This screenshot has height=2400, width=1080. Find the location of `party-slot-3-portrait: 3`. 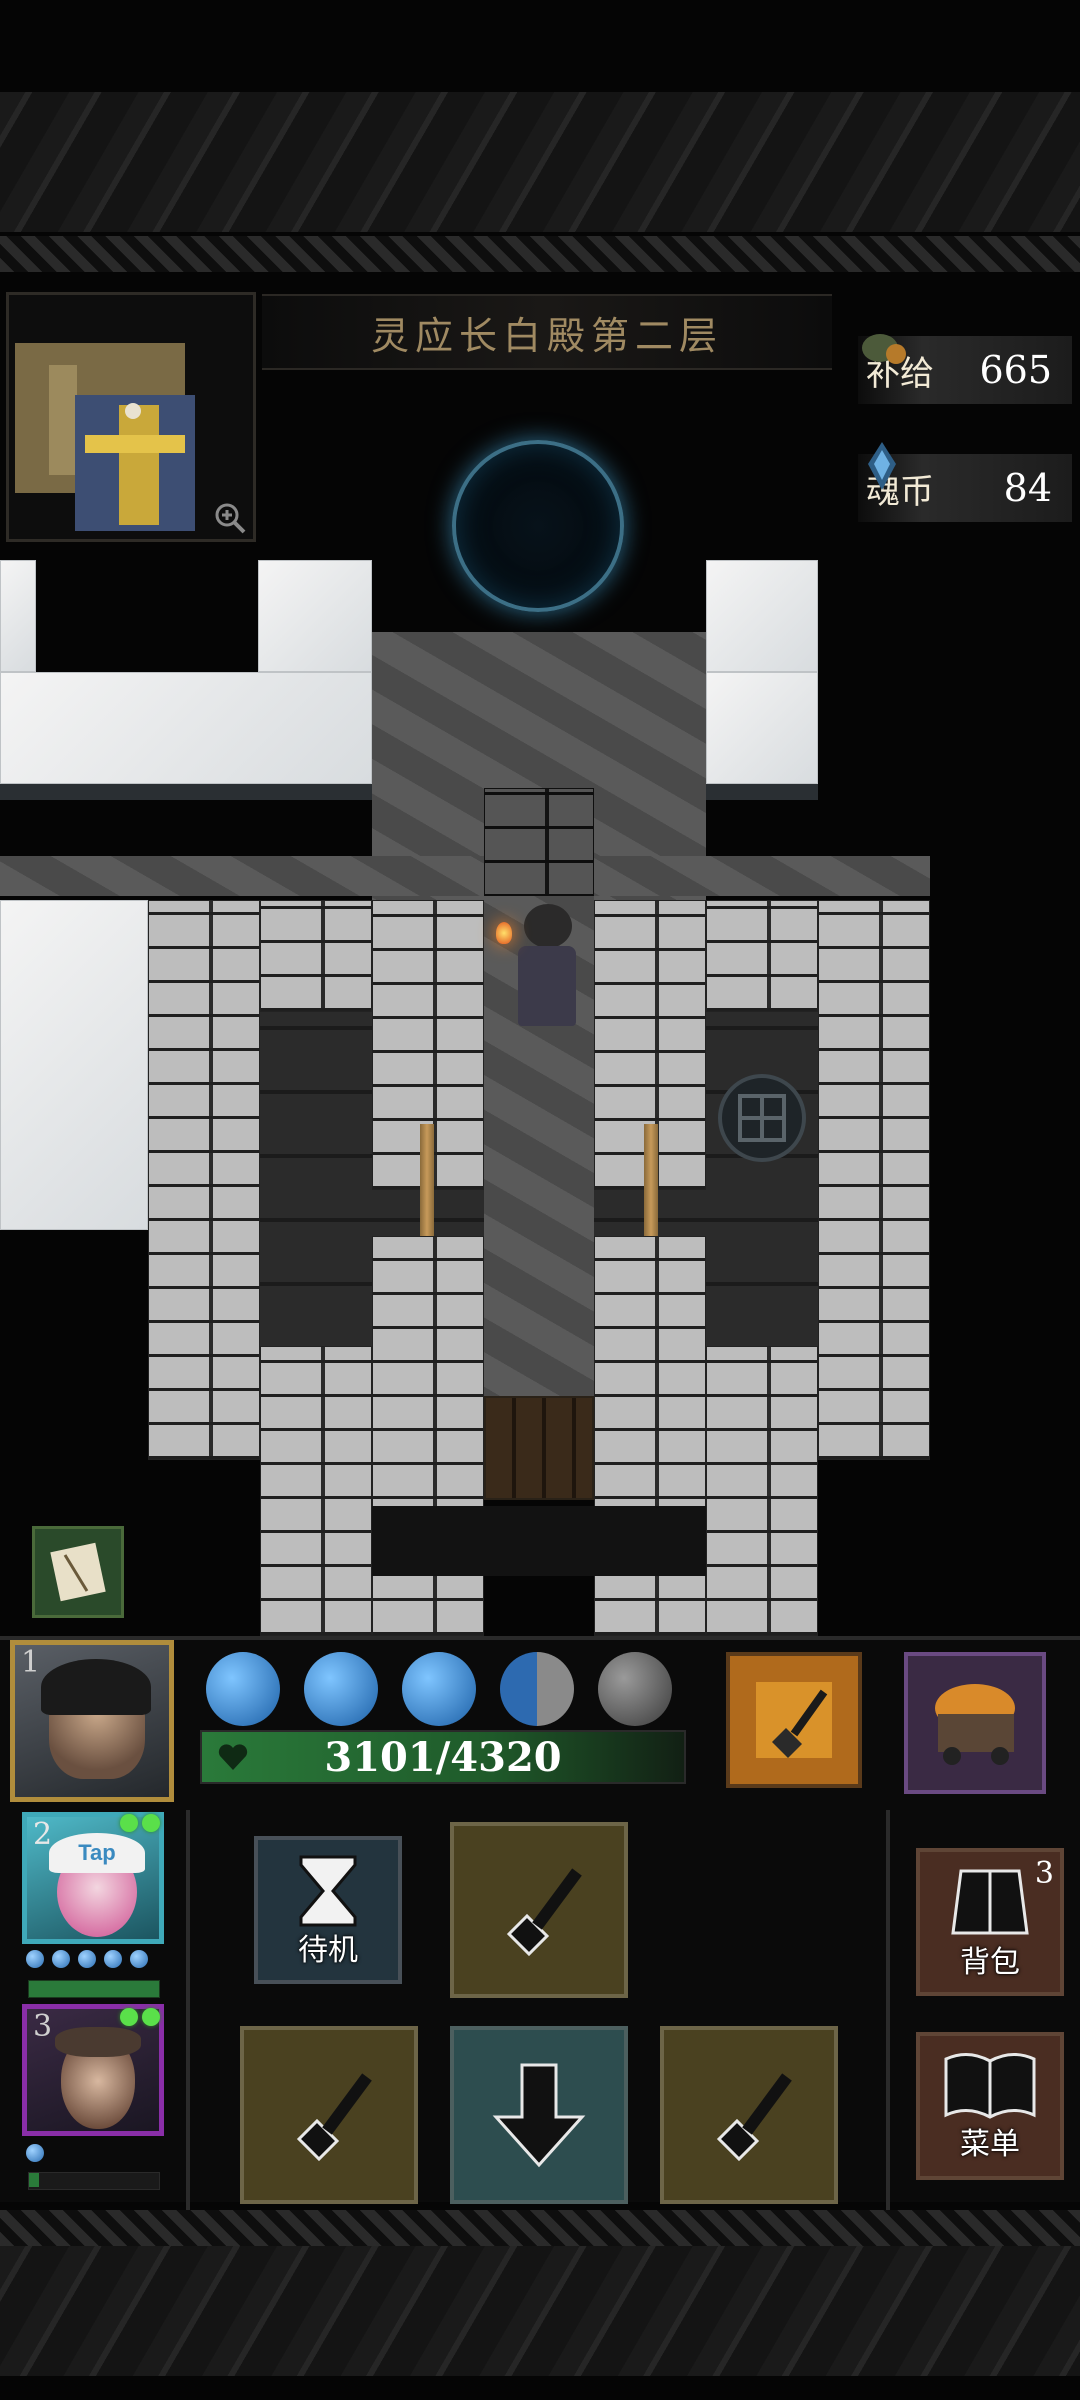

party-slot-3-portrait: 3 is located at coordinates (93, 2070).